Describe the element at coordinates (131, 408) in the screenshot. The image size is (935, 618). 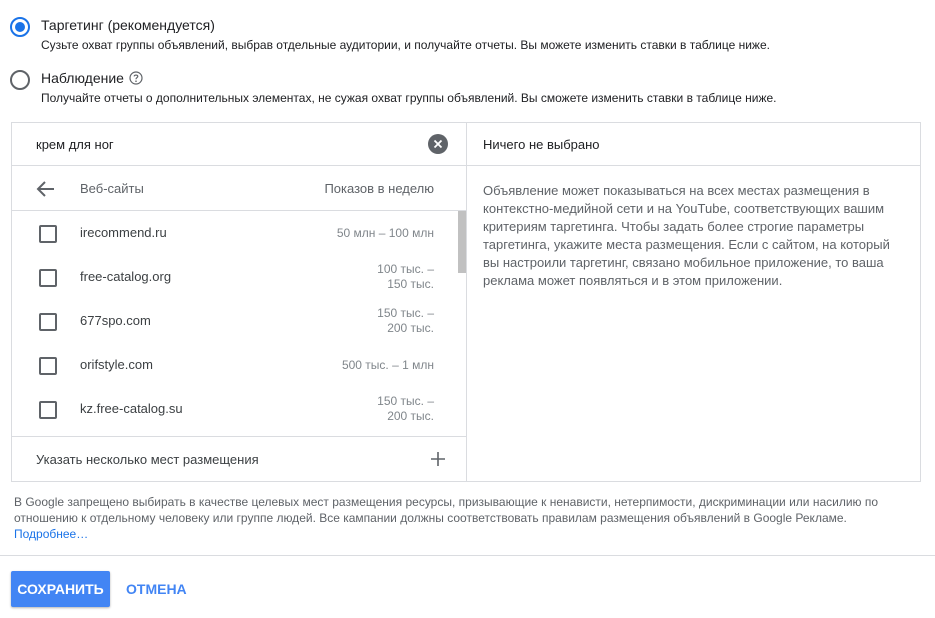
I see `site-name: kz.free-catalog.su` at that location.